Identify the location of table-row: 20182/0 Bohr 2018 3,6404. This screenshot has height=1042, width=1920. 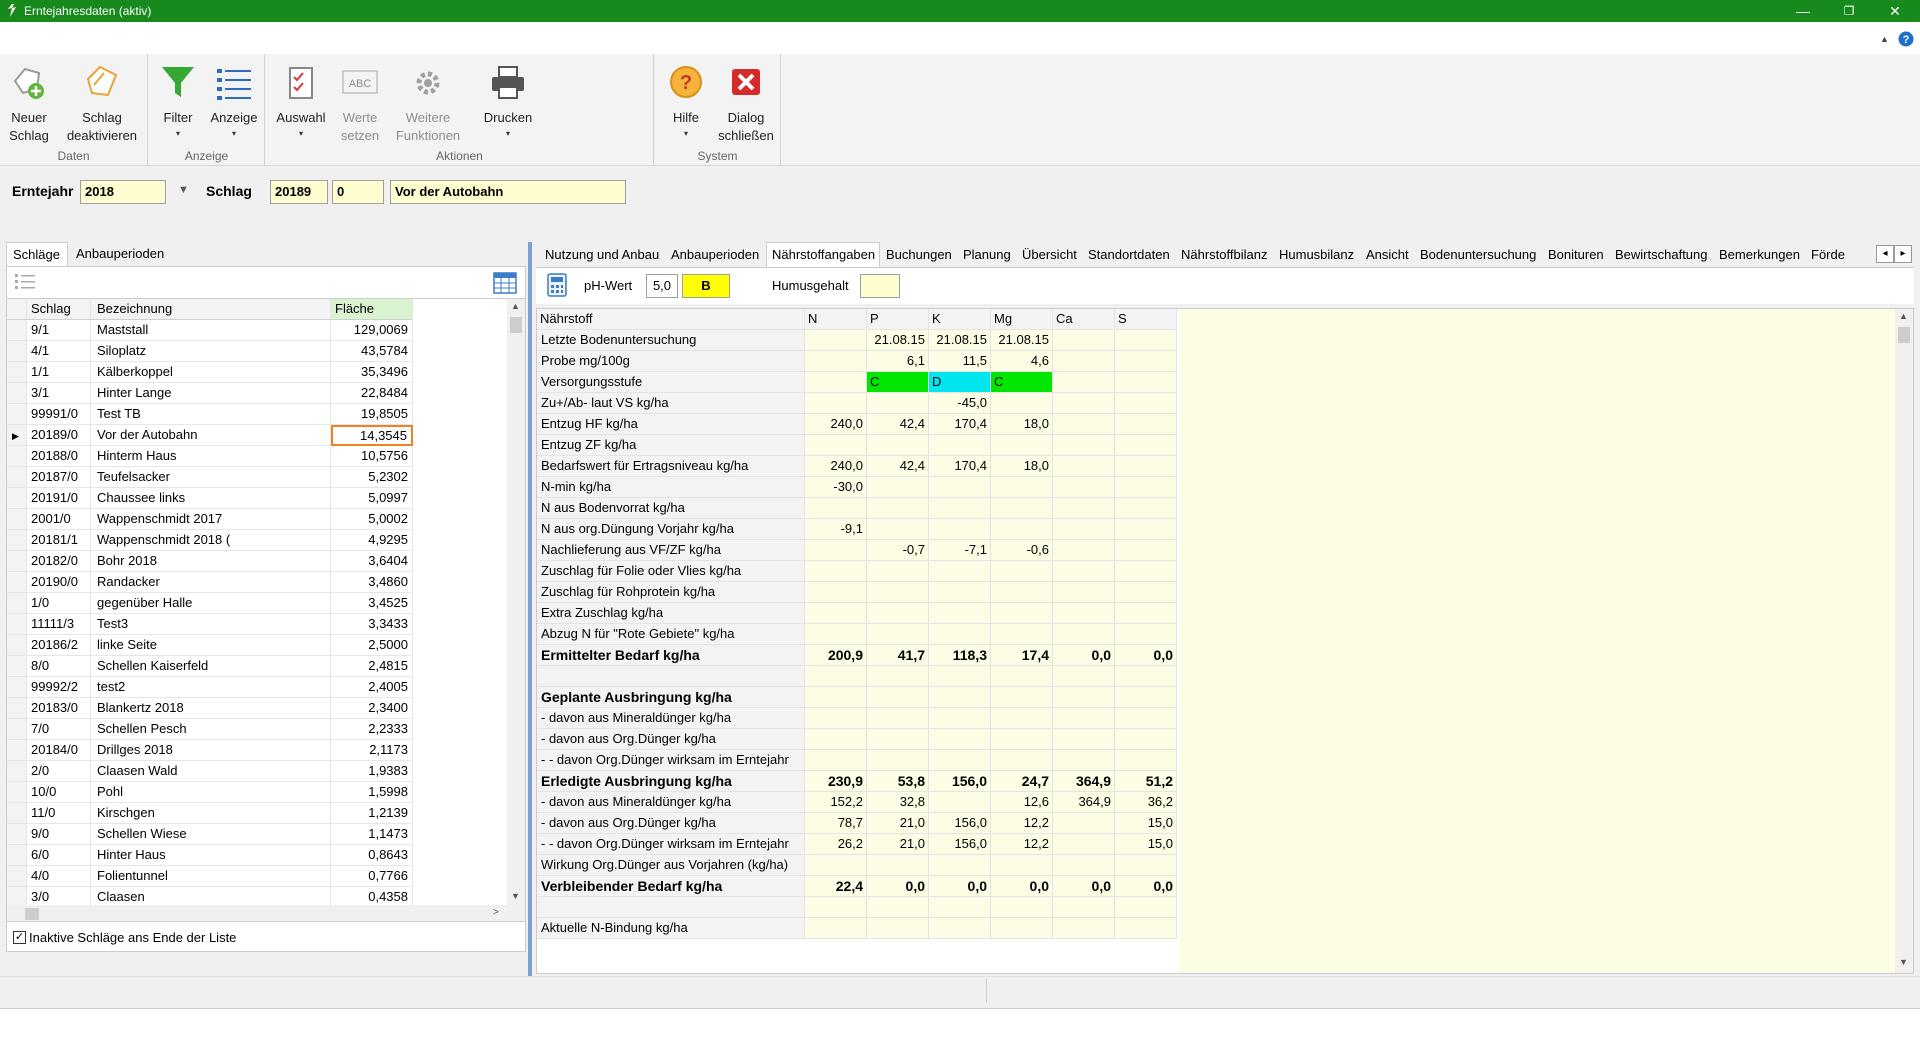
(257, 561).